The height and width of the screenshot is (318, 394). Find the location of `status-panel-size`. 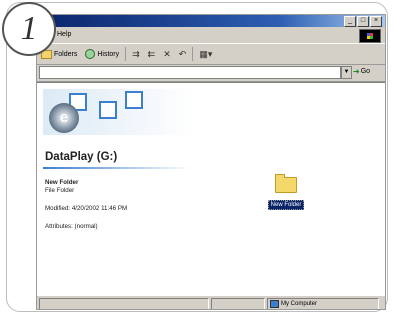

status-panel-size is located at coordinates (238, 303).